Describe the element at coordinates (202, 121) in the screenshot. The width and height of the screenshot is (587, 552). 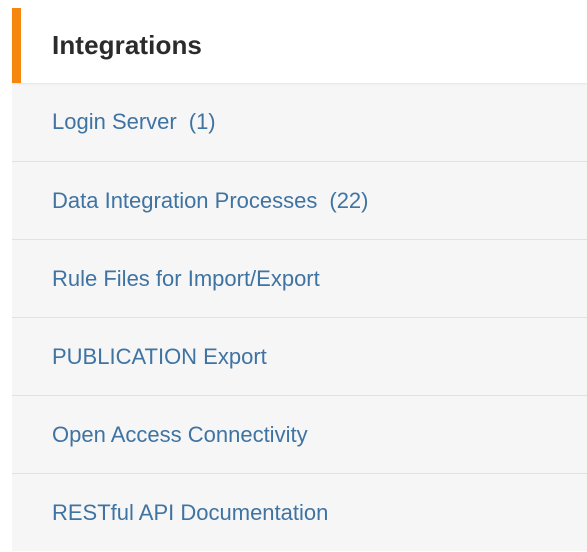
I see `nav-item-count: (1)` at that location.